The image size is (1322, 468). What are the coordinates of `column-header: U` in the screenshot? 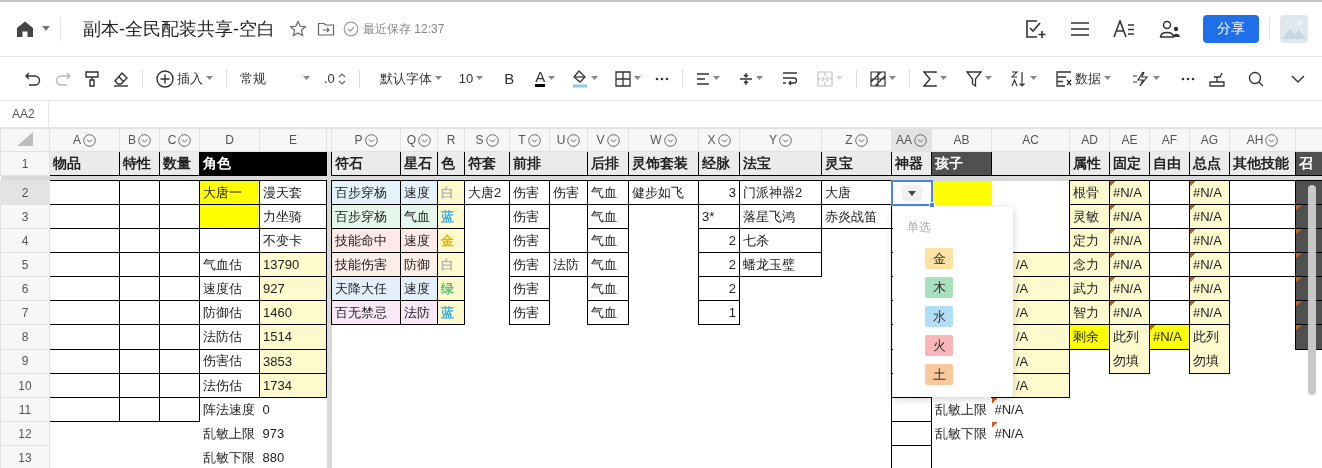 It's located at (568, 140).